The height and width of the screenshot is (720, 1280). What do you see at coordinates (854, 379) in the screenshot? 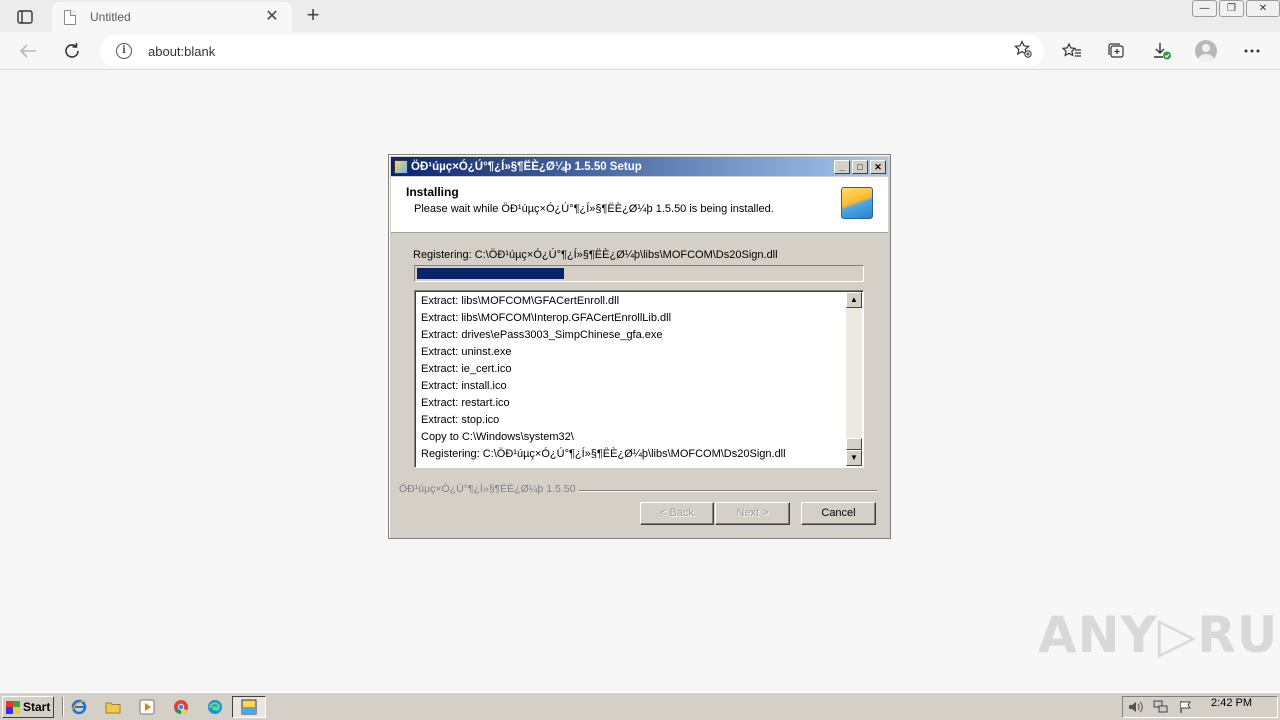
I see `log-scrollbar: ▲ ▼` at bounding box center [854, 379].